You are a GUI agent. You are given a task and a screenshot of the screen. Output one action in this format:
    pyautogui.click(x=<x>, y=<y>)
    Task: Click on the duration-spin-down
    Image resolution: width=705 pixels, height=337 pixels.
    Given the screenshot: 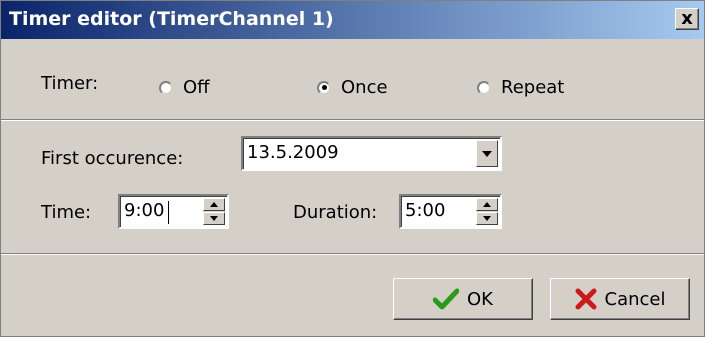 What is the action you would take?
    pyautogui.click(x=487, y=218)
    